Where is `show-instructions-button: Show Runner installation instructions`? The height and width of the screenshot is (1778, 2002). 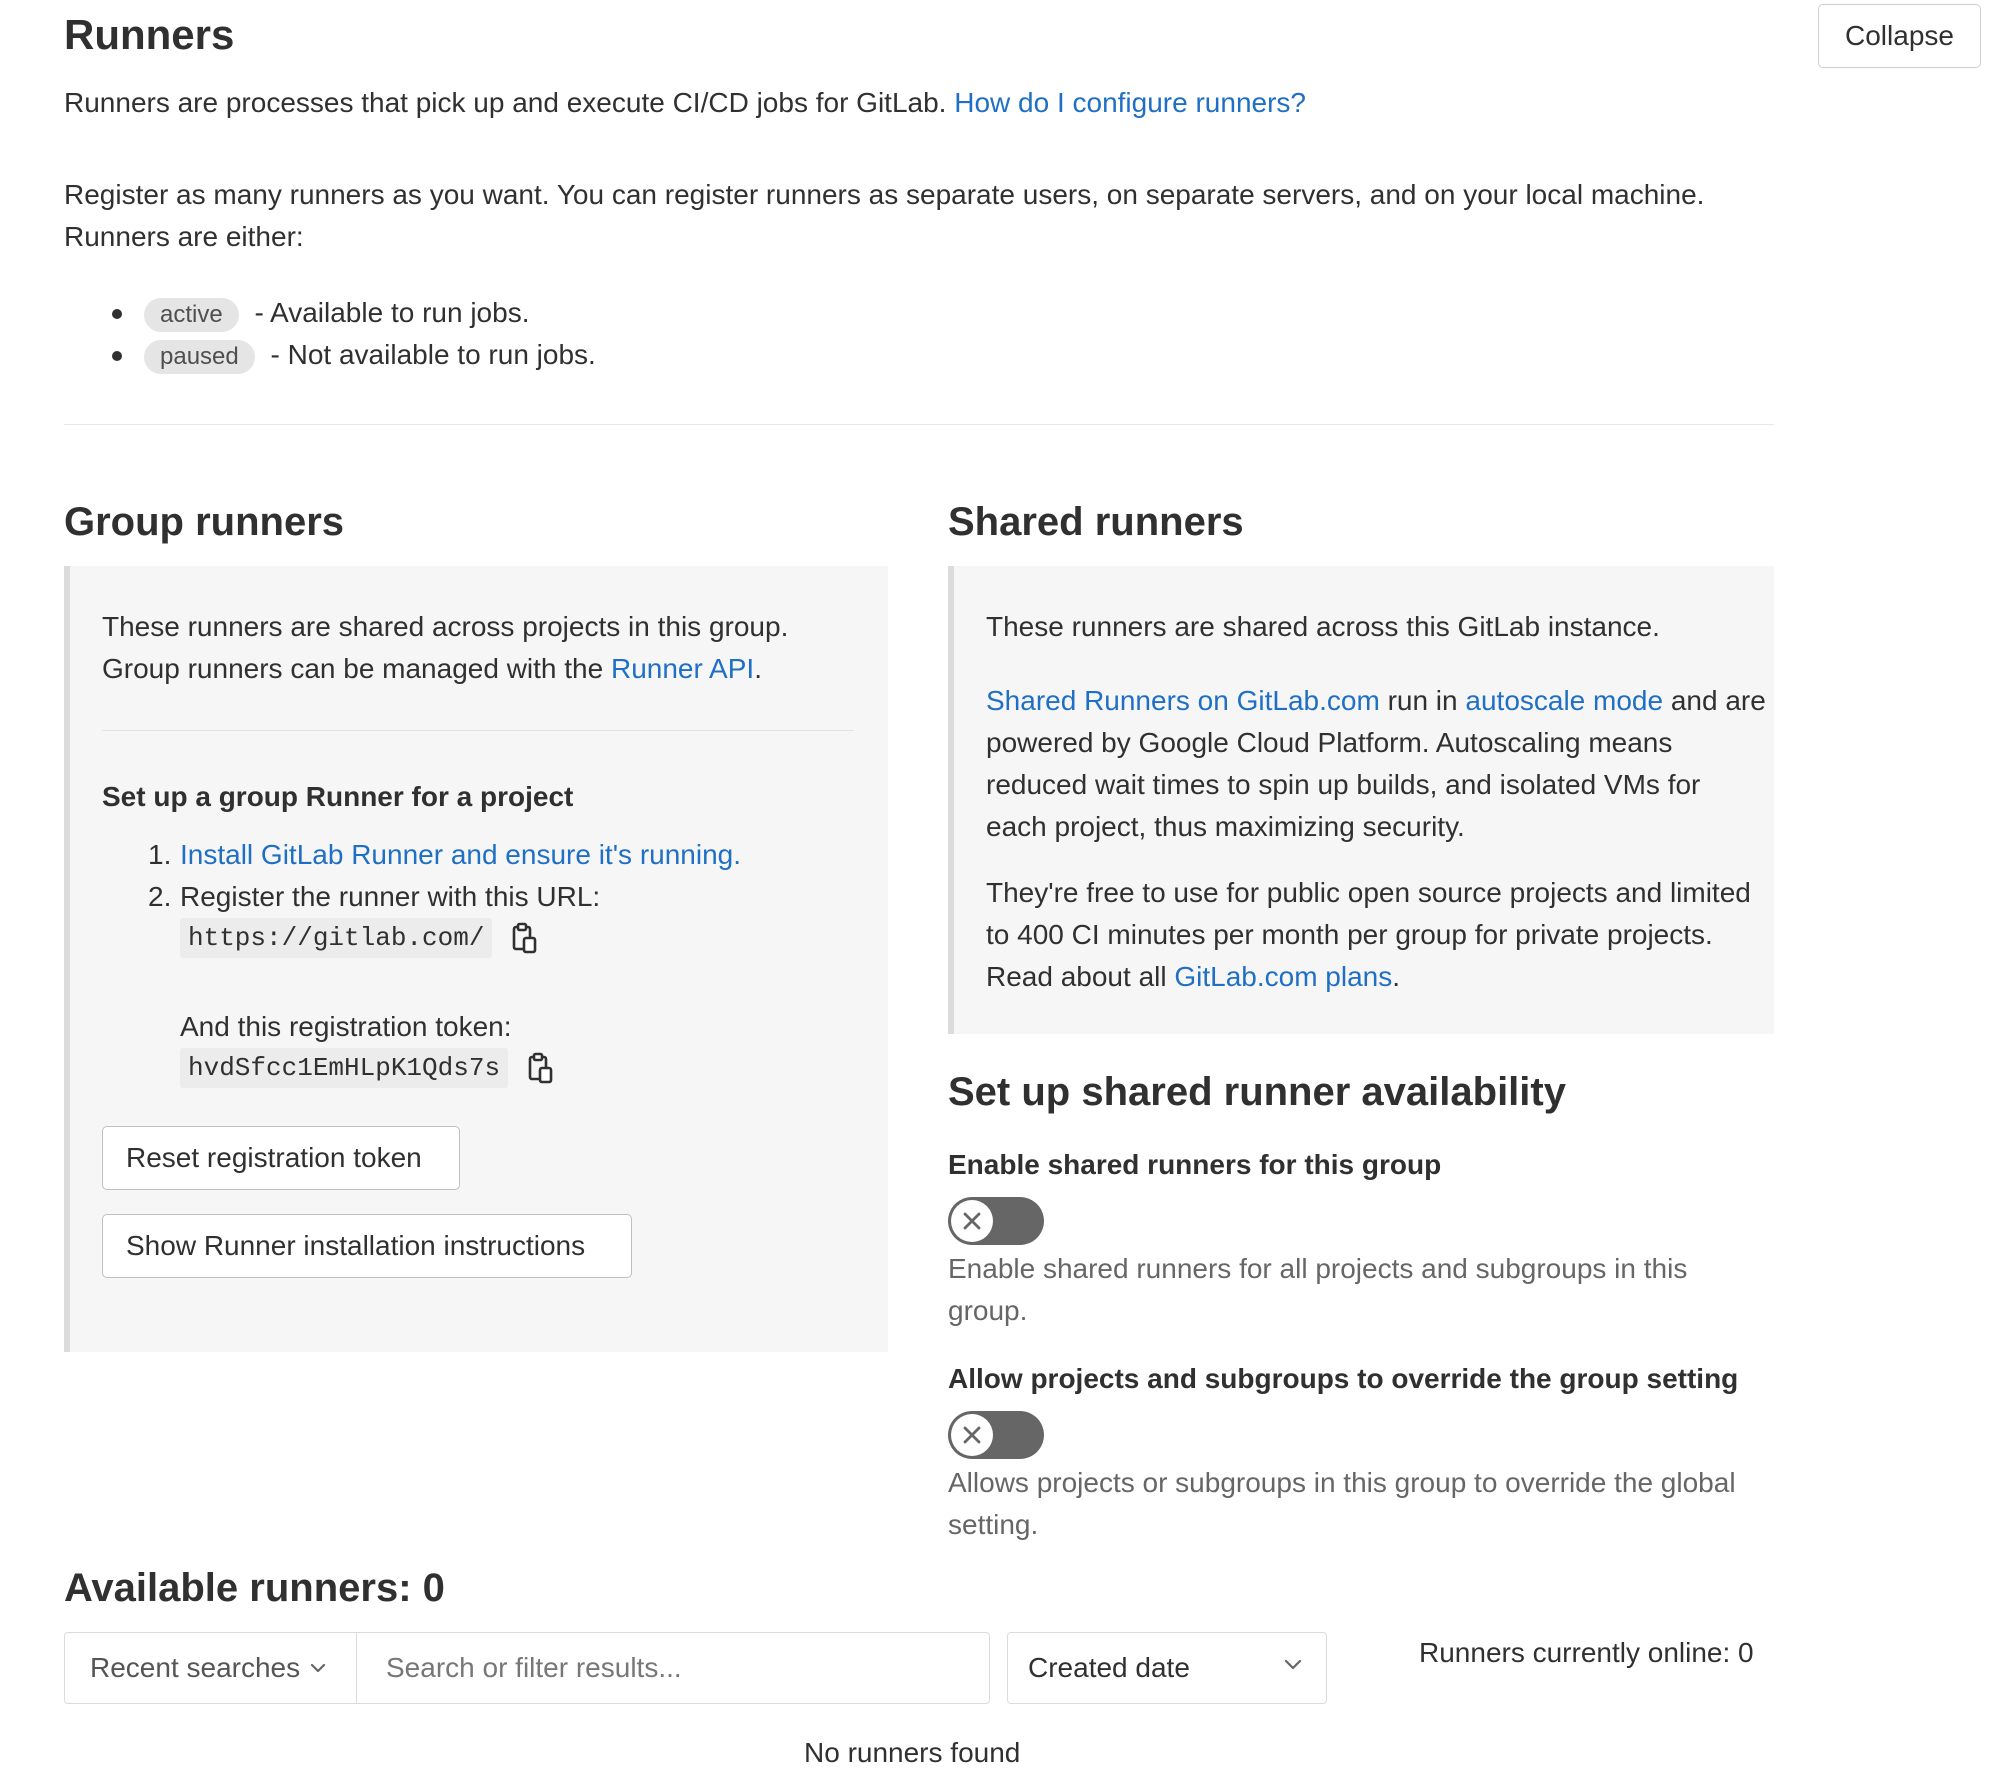
show-instructions-button: Show Runner installation instructions is located at coordinates (367, 1246).